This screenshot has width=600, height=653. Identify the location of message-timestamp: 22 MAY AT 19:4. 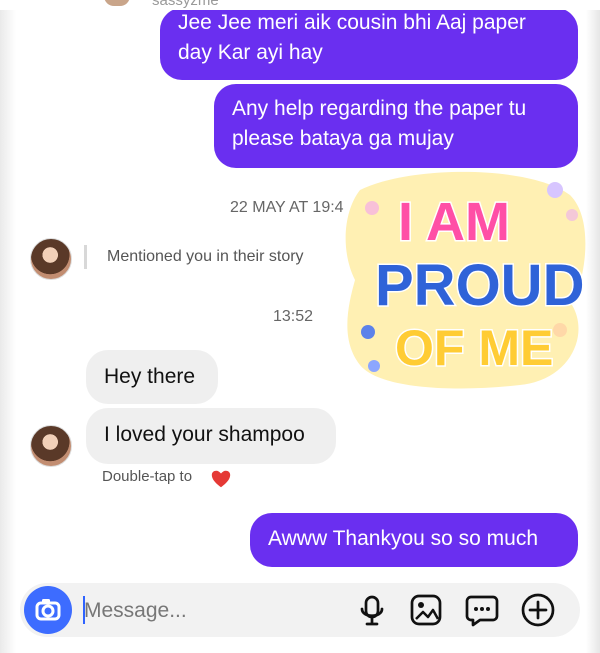
(287, 207).